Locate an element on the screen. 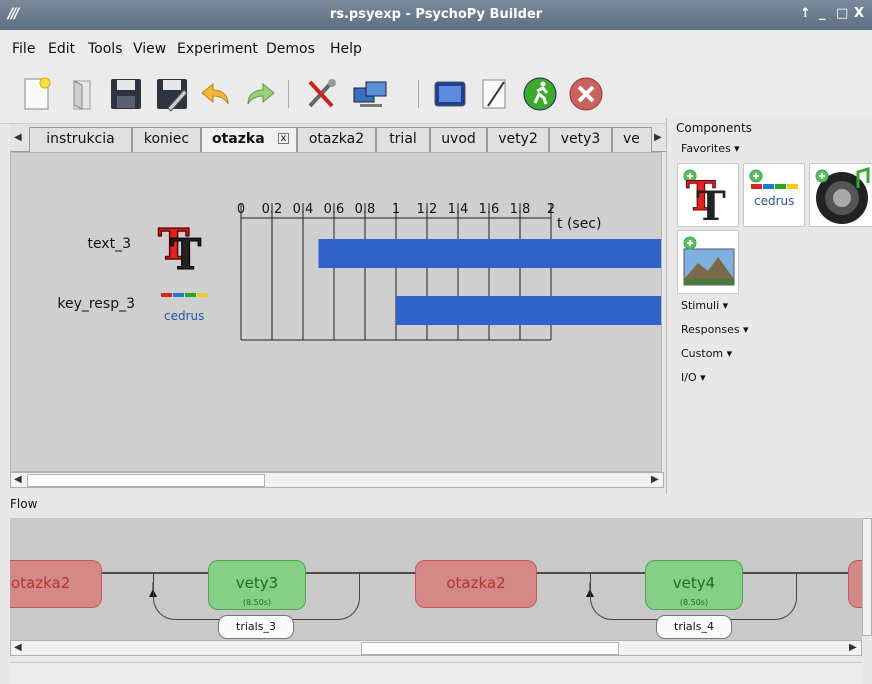 The width and height of the screenshot is (872, 684). close-tab-icon: x is located at coordinates (283, 138).